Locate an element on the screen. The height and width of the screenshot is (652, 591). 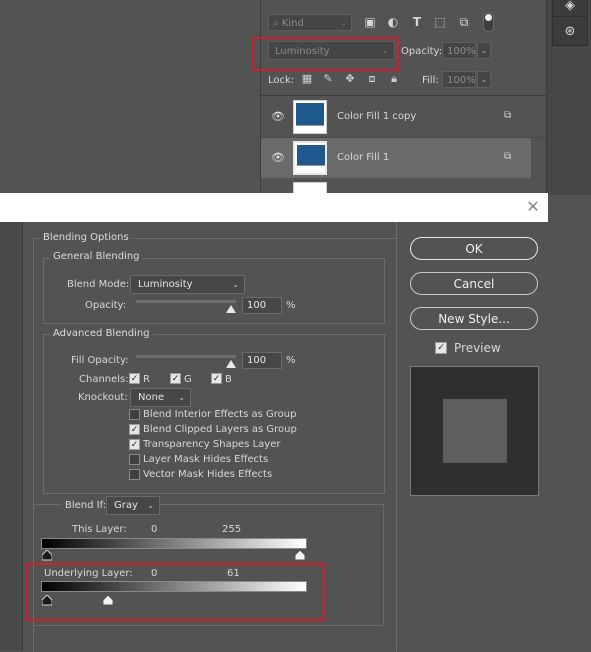
preview-label: Preview is located at coordinates (477, 348).